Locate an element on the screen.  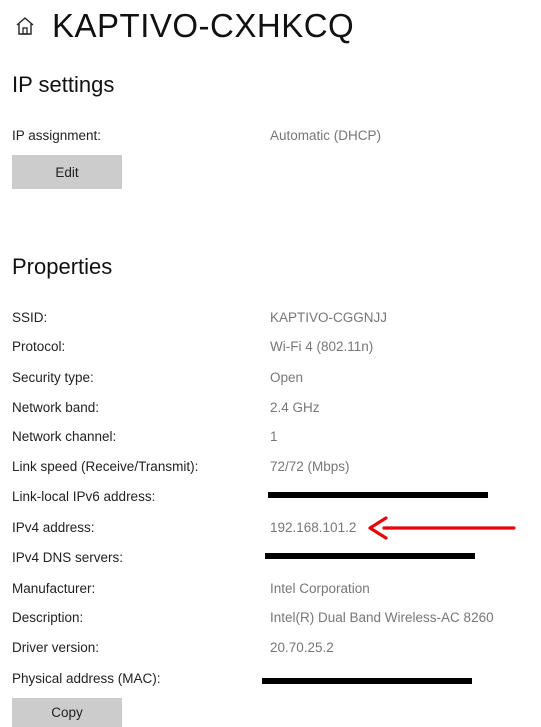
property-label: Physical address (MAC): is located at coordinates (86, 678).